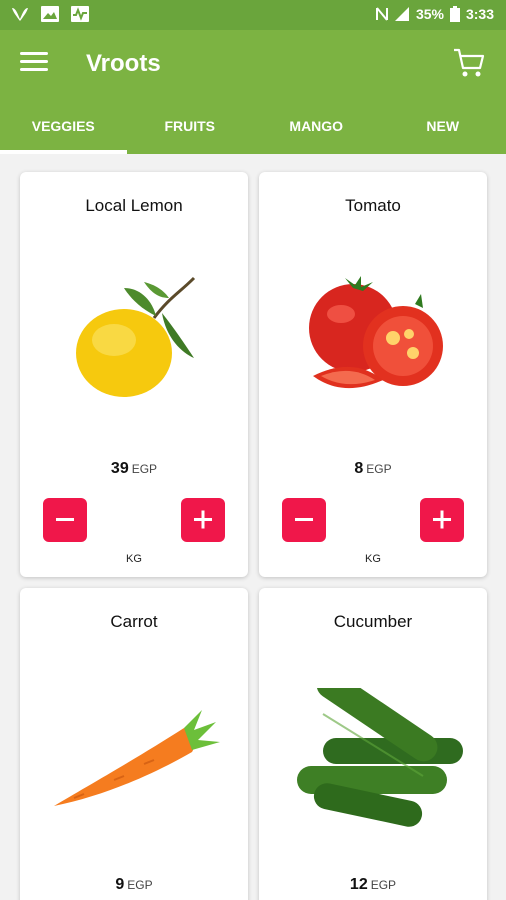  I want to click on product-price: 39 EGP, so click(134, 469).